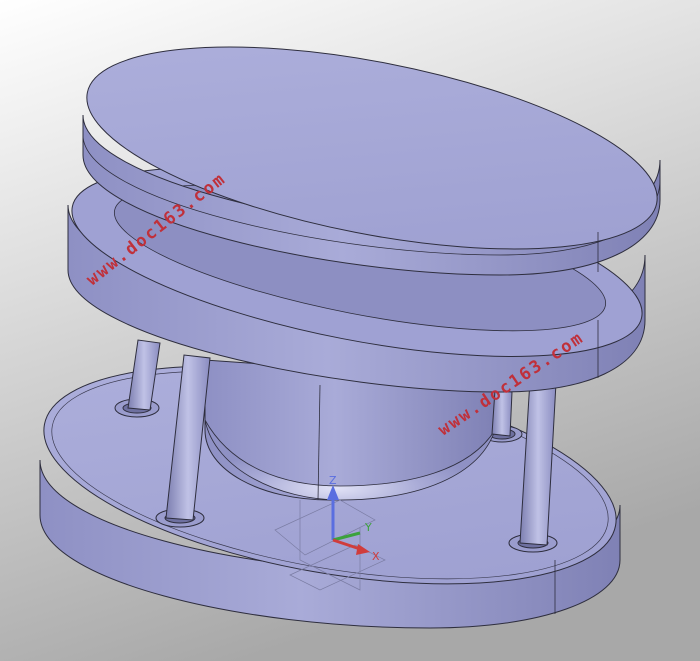 The height and width of the screenshot is (661, 700). What do you see at coordinates (333, 480) in the screenshot?
I see `z-axis-label: Z` at bounding box center [333, 480].